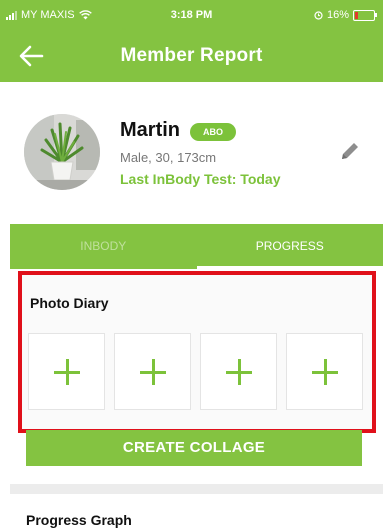 The width and height of the screenshot is (383, 528). What do you see at coordinates (150, 130) in the screenshot?
I see `member-name: Martin` at bounding box center [150, 130].